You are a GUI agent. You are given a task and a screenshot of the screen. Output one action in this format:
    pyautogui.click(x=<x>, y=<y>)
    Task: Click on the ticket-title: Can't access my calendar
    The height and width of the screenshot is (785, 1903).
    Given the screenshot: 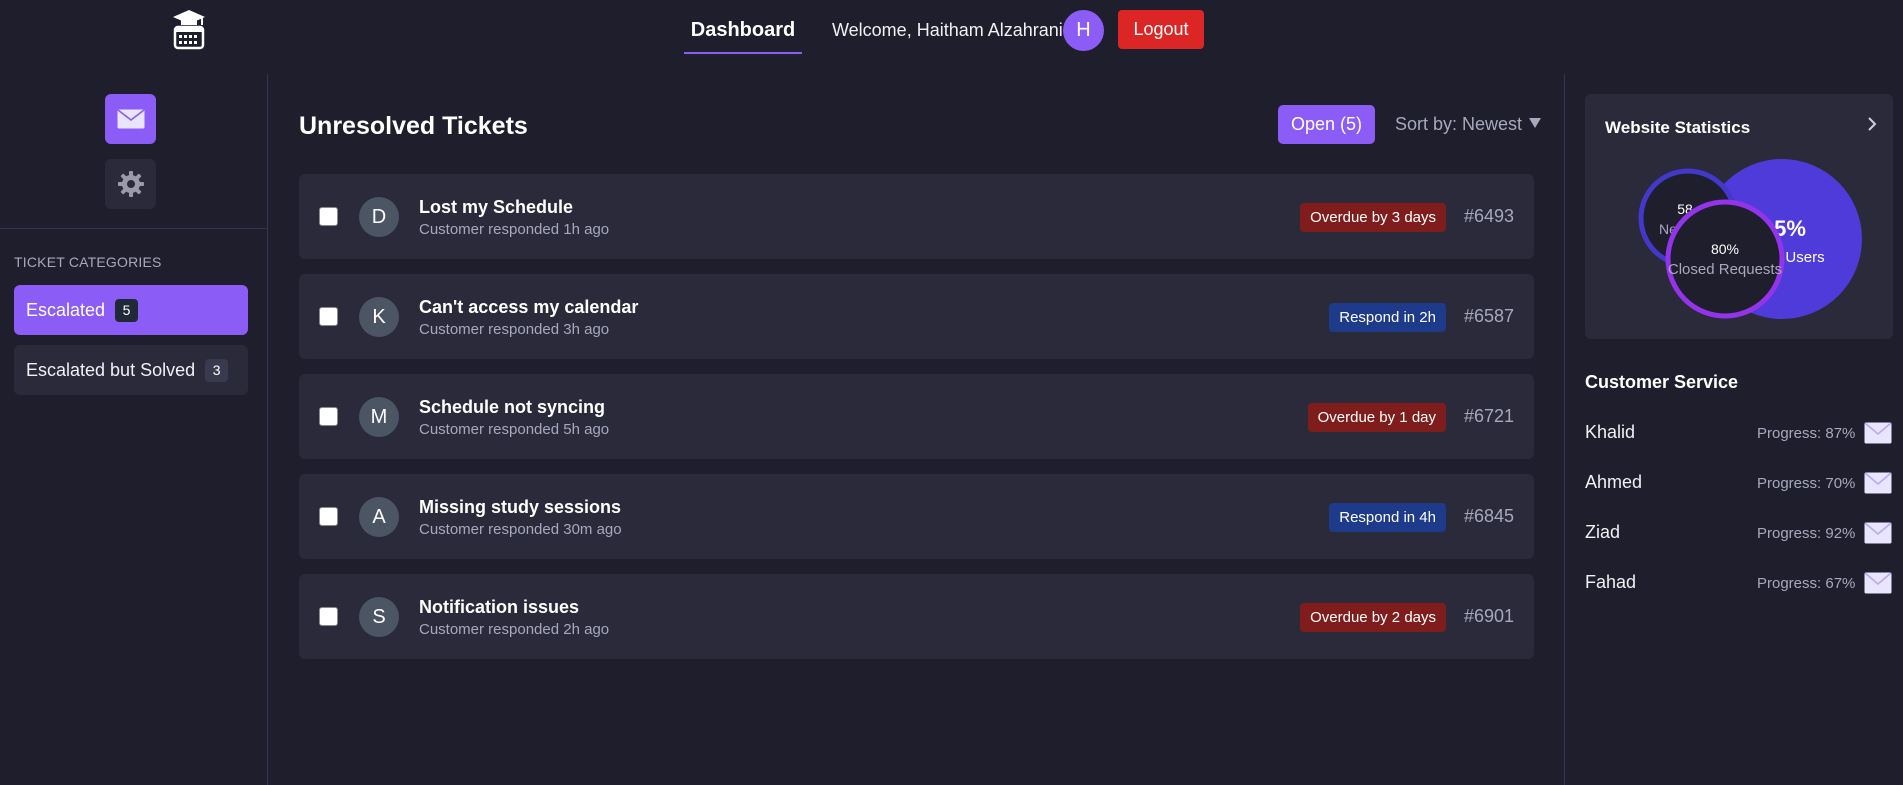 What is the action you would take?
    pyautogui.click(x=528, y=307)
    